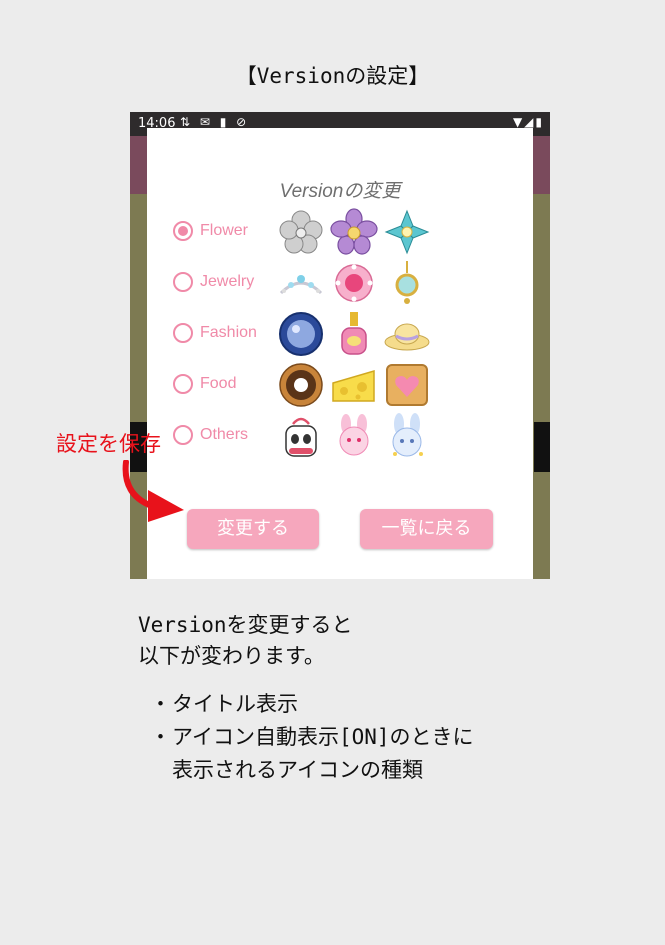 Image resolution: width=665 pixels, height=945 pixels. I want to click on radio-button-checked, so click(183, 231).